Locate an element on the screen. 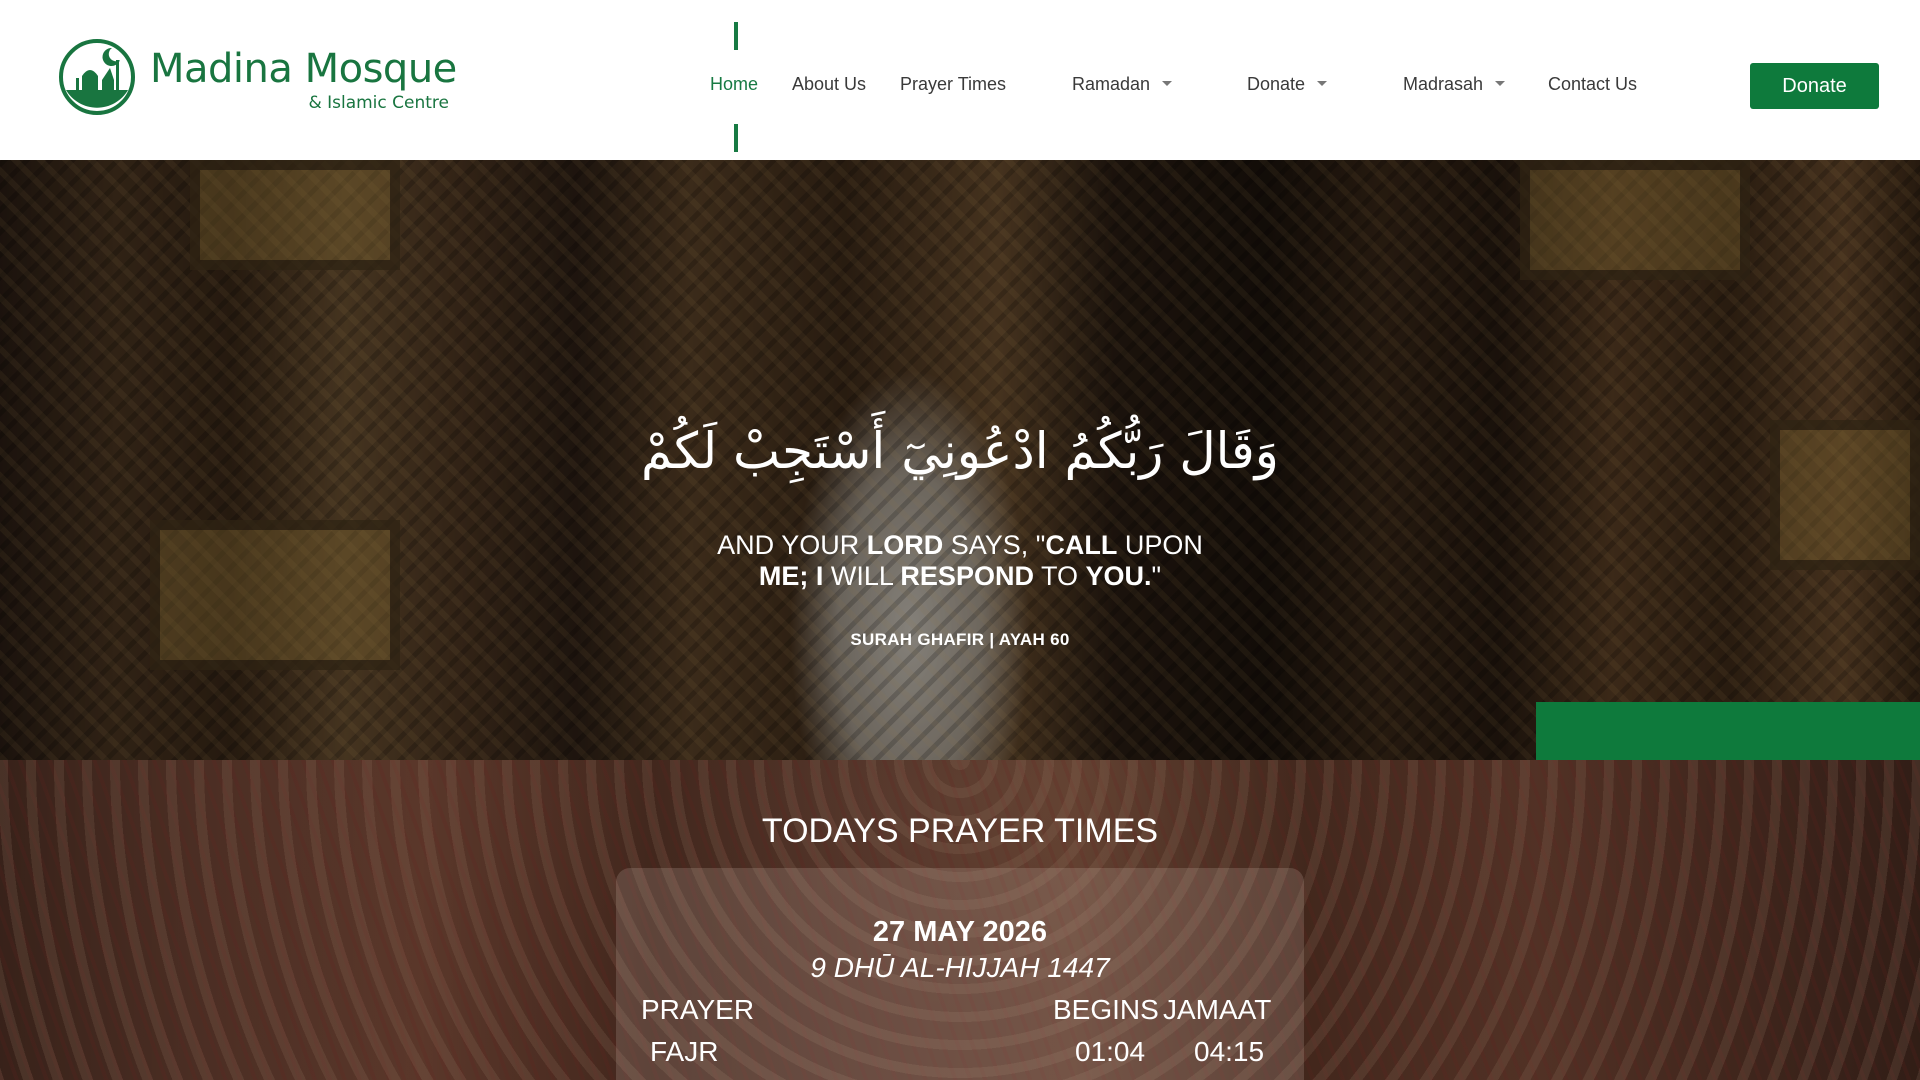 The image size is (1920, 1080). verse-segment: WILL is located at coordinates (862, 576).